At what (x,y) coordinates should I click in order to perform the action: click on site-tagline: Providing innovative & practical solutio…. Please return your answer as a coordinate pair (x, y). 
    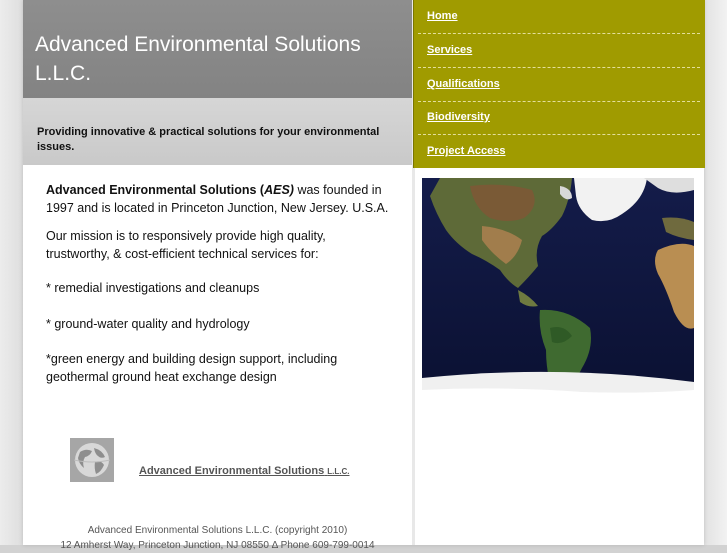
    Looking at the image, I should click on (208, 139).